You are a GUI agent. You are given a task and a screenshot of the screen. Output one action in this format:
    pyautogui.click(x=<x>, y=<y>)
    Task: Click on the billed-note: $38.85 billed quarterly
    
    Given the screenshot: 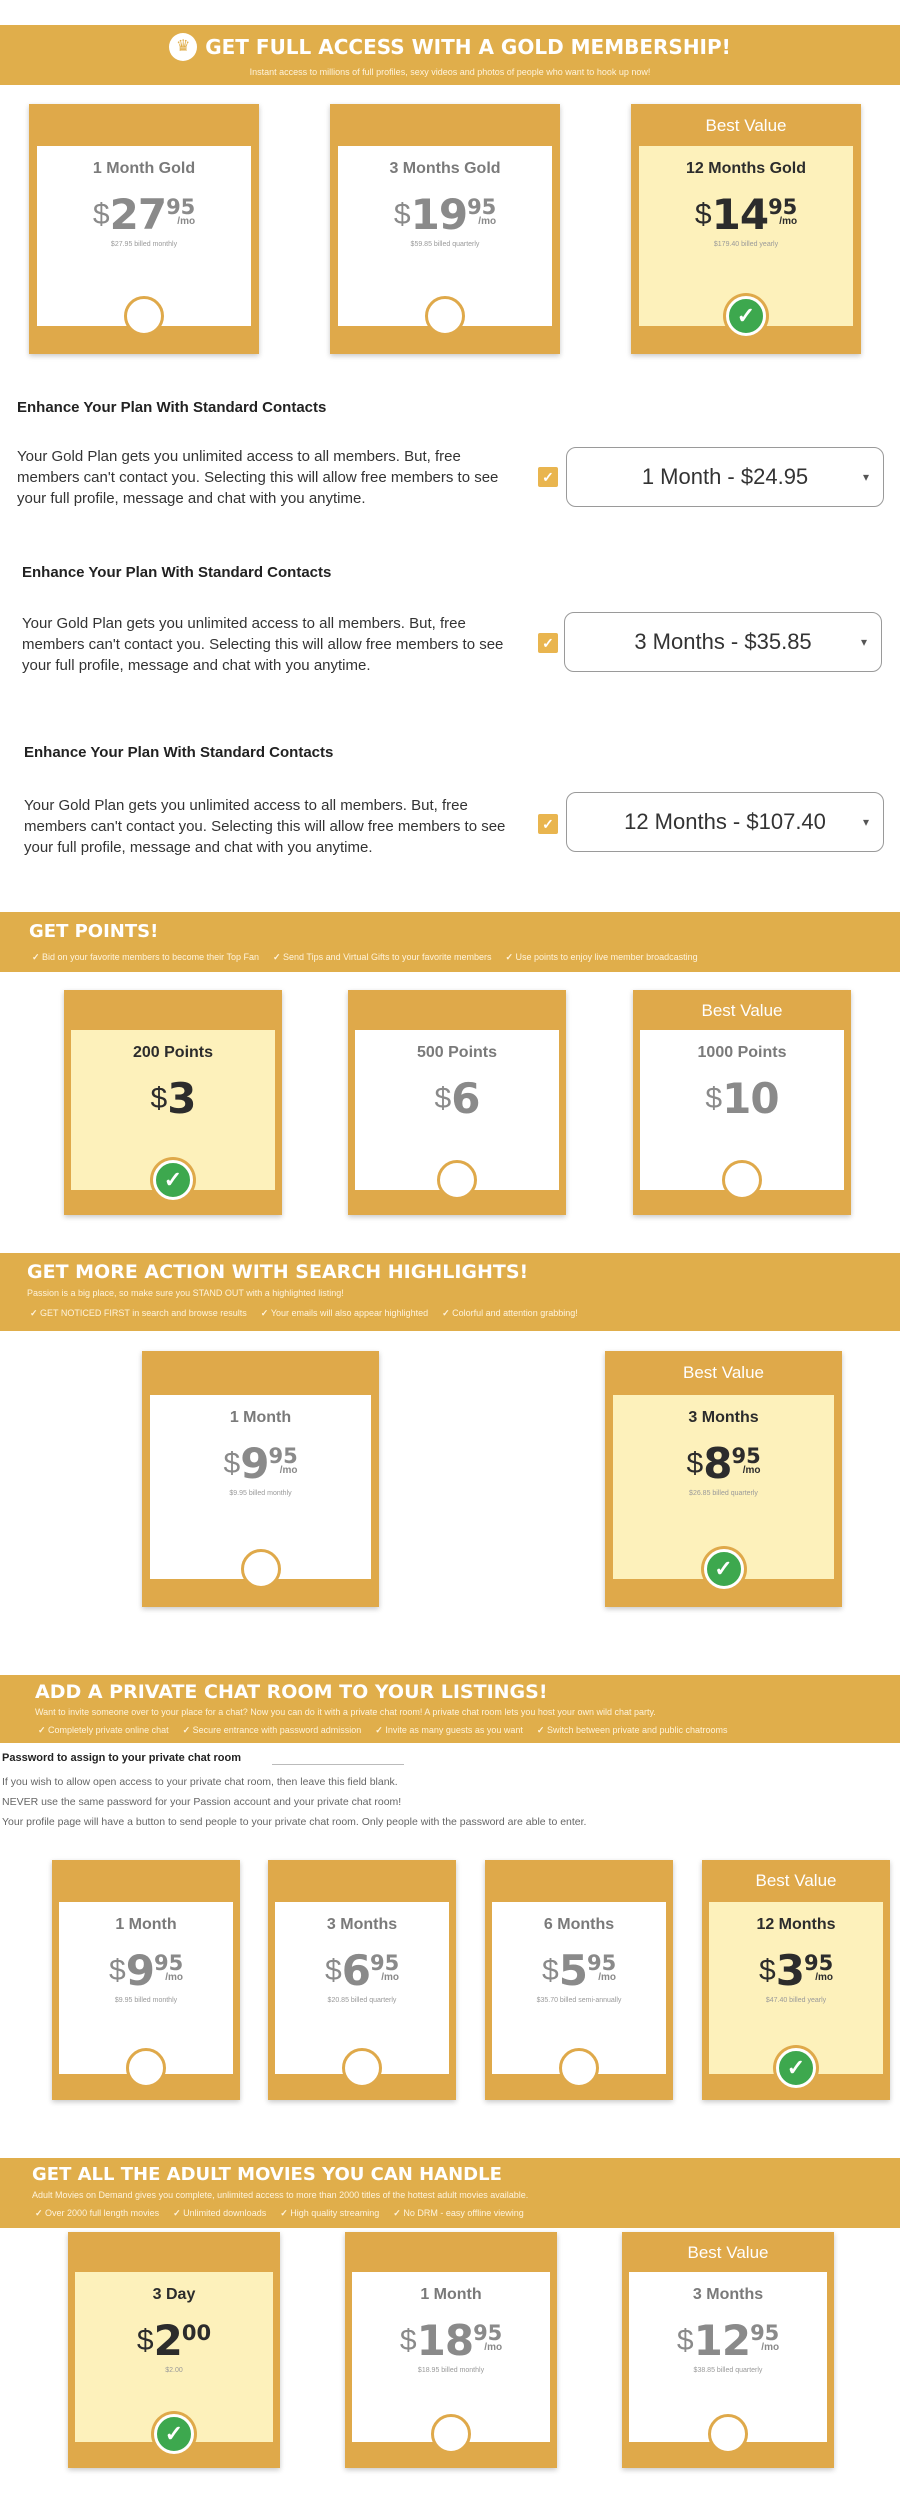 What is the action you would take?
    pyautogui.click(x=728, y=2370)
    